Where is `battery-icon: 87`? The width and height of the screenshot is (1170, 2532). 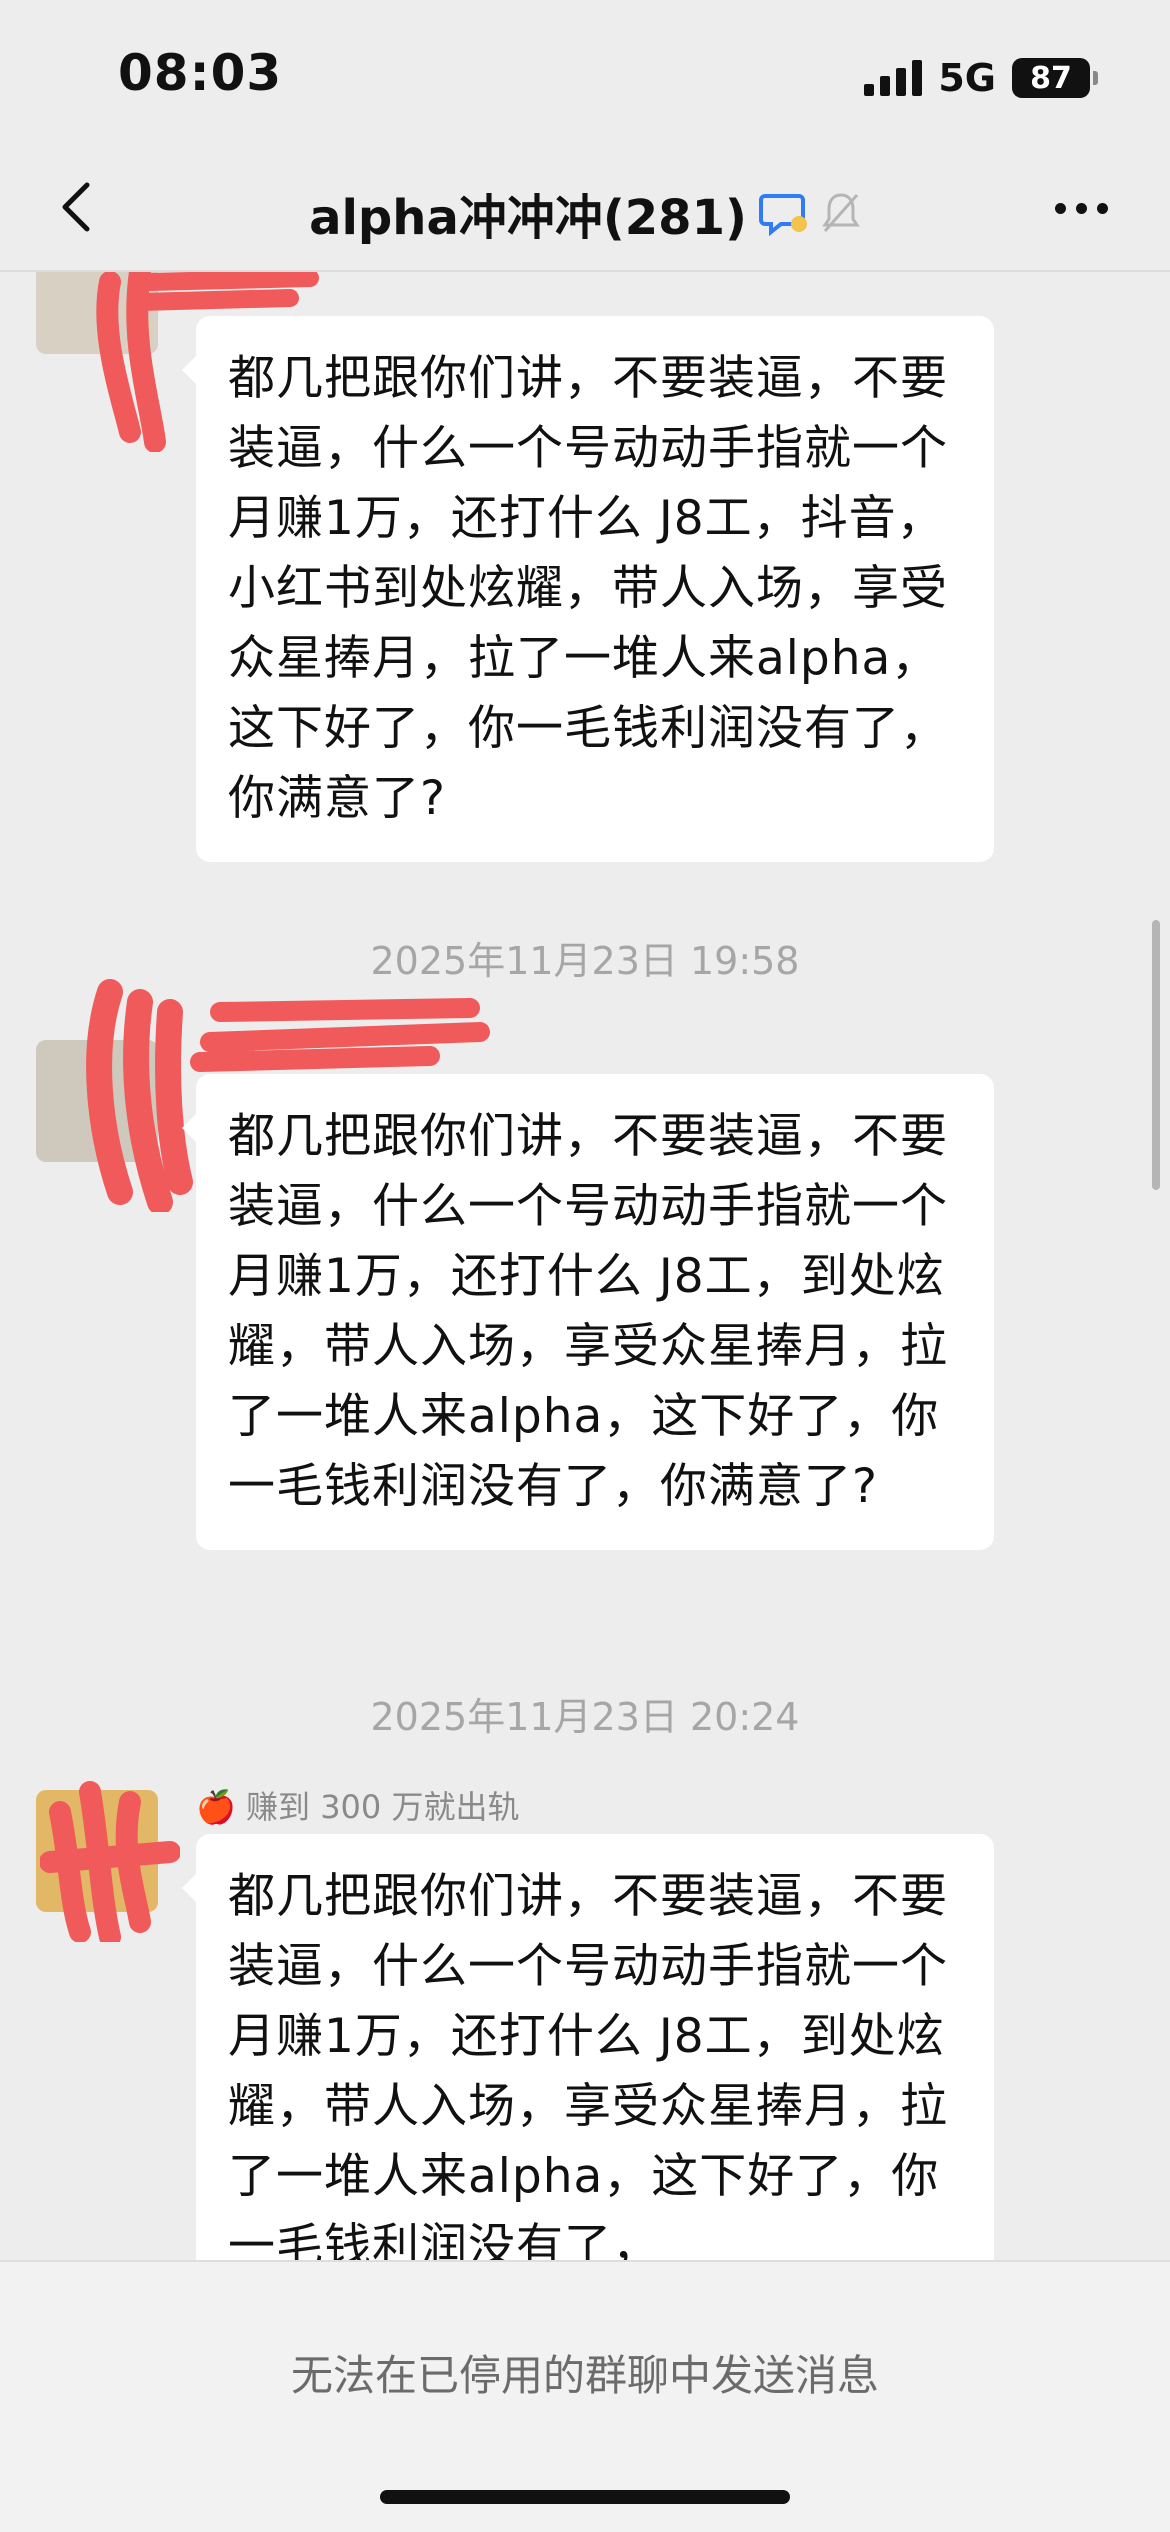
battery-icon: 87 is located at coordinates (1055, 78).